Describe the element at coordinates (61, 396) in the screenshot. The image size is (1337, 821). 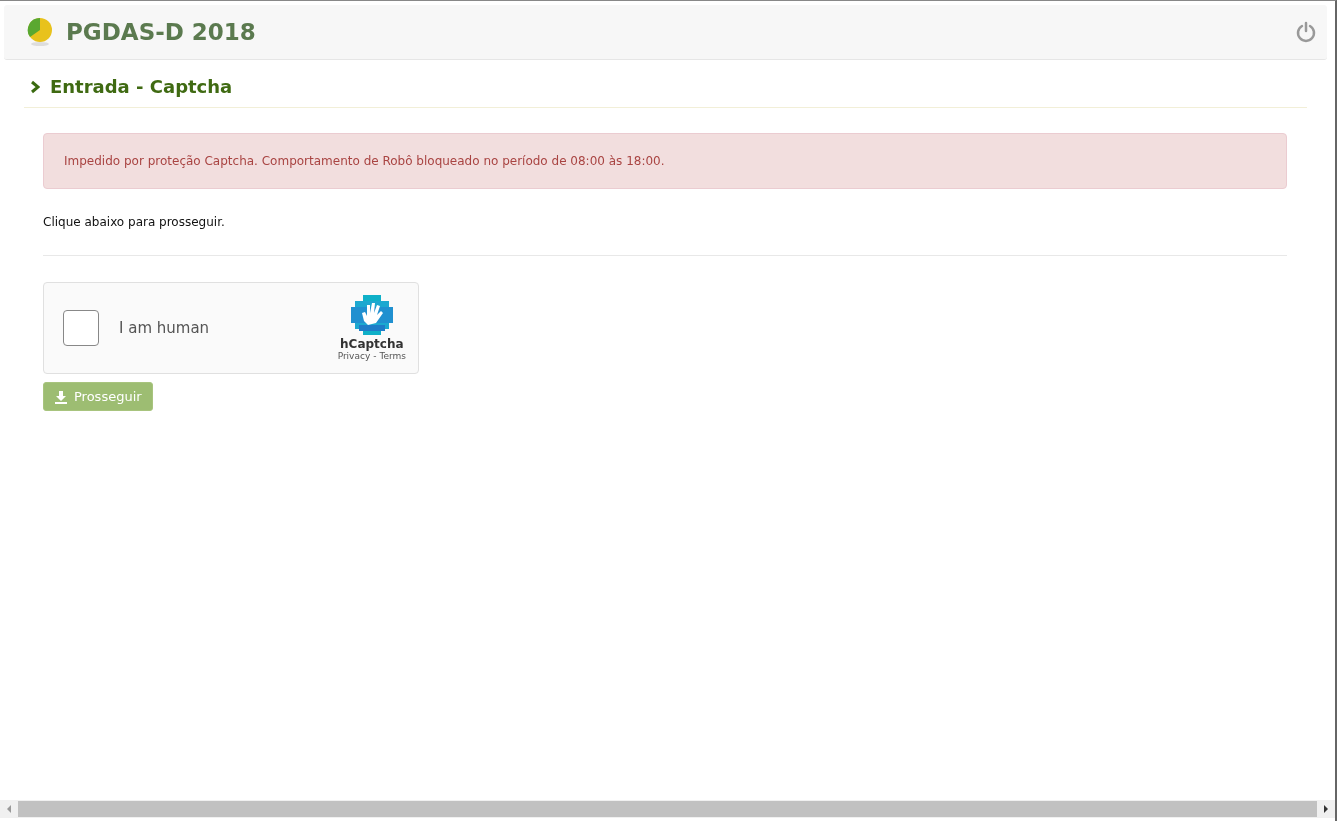
I see `download-icon` at that location.